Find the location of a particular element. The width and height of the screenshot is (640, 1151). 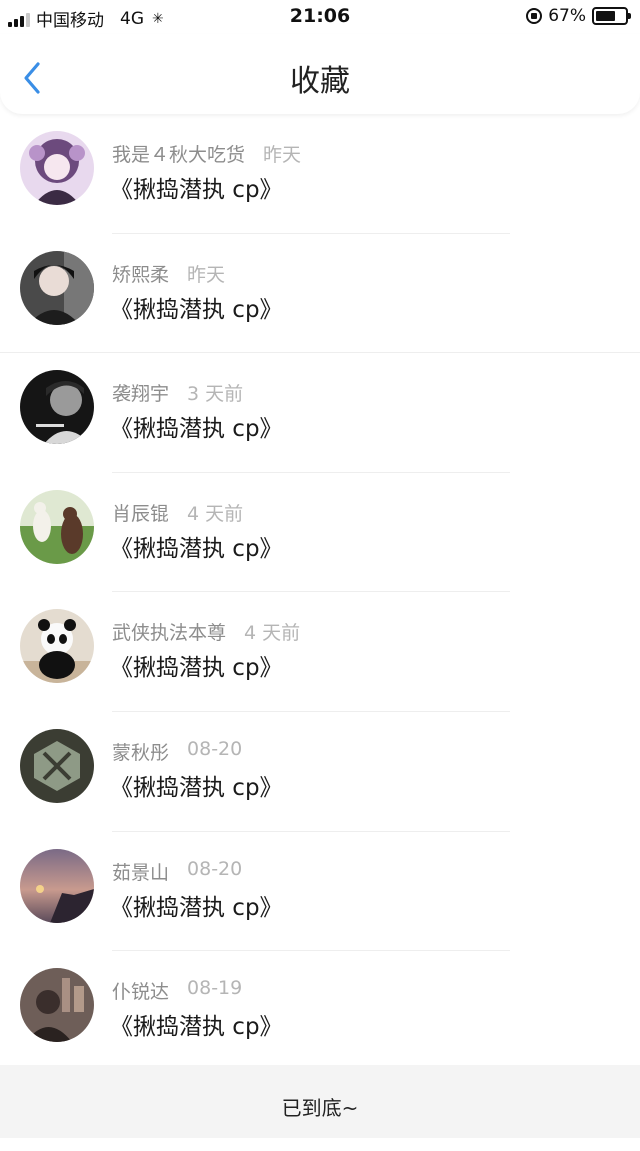

timestamp: 3 天前 is located at coordinates (215, 394).